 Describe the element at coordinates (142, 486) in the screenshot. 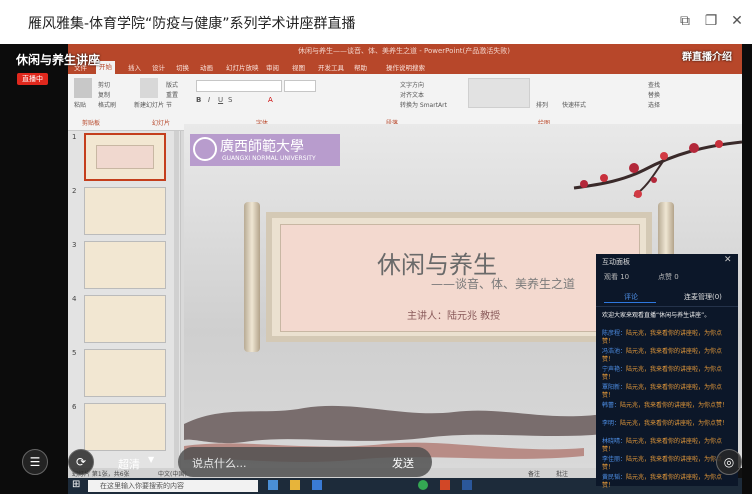

I see `taskbar-search-placeholder: 在这里输入你要搜索的内容` at that location.